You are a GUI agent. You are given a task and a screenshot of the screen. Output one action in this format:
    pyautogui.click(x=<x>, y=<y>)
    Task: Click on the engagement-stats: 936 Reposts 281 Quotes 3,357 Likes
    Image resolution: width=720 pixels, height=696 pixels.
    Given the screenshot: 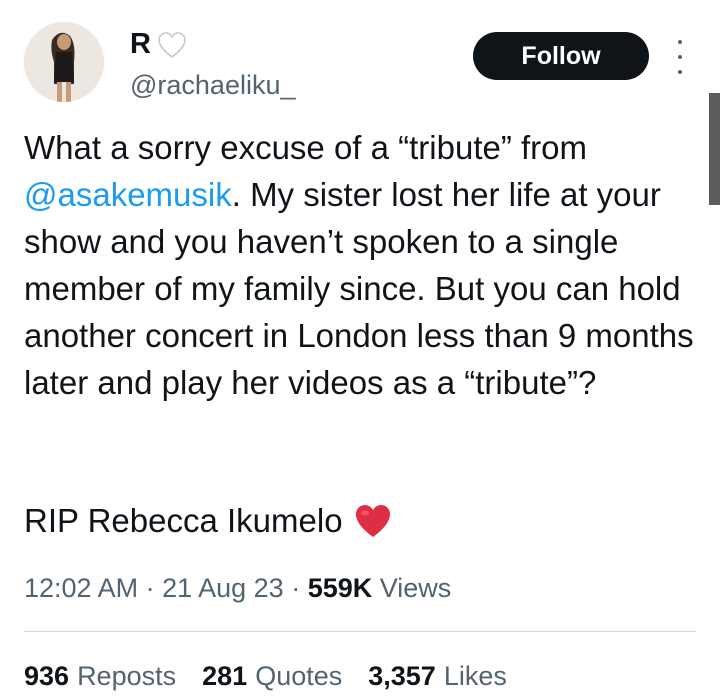 What is the action you would take?
    pyautogui.click(x=265, y=676)
    